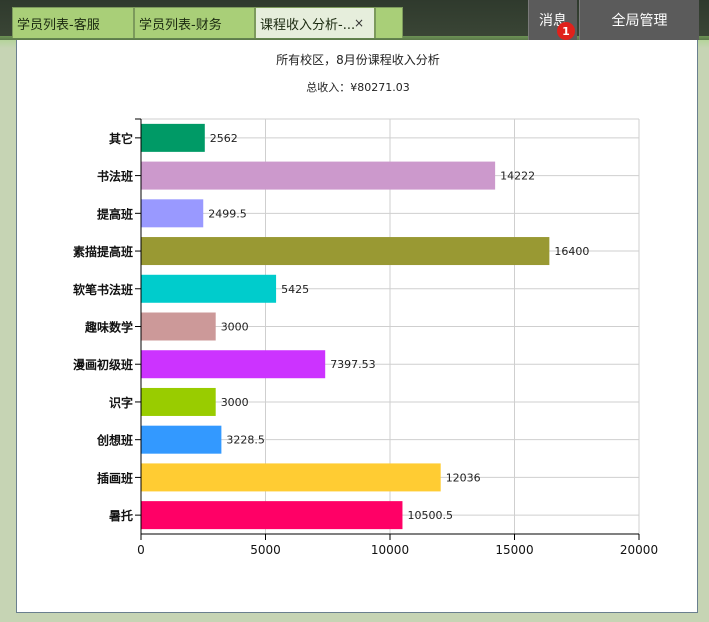 This screenshot has height=622, width=709. I want to click on category-label: 素描提高班, so click(103, 251).